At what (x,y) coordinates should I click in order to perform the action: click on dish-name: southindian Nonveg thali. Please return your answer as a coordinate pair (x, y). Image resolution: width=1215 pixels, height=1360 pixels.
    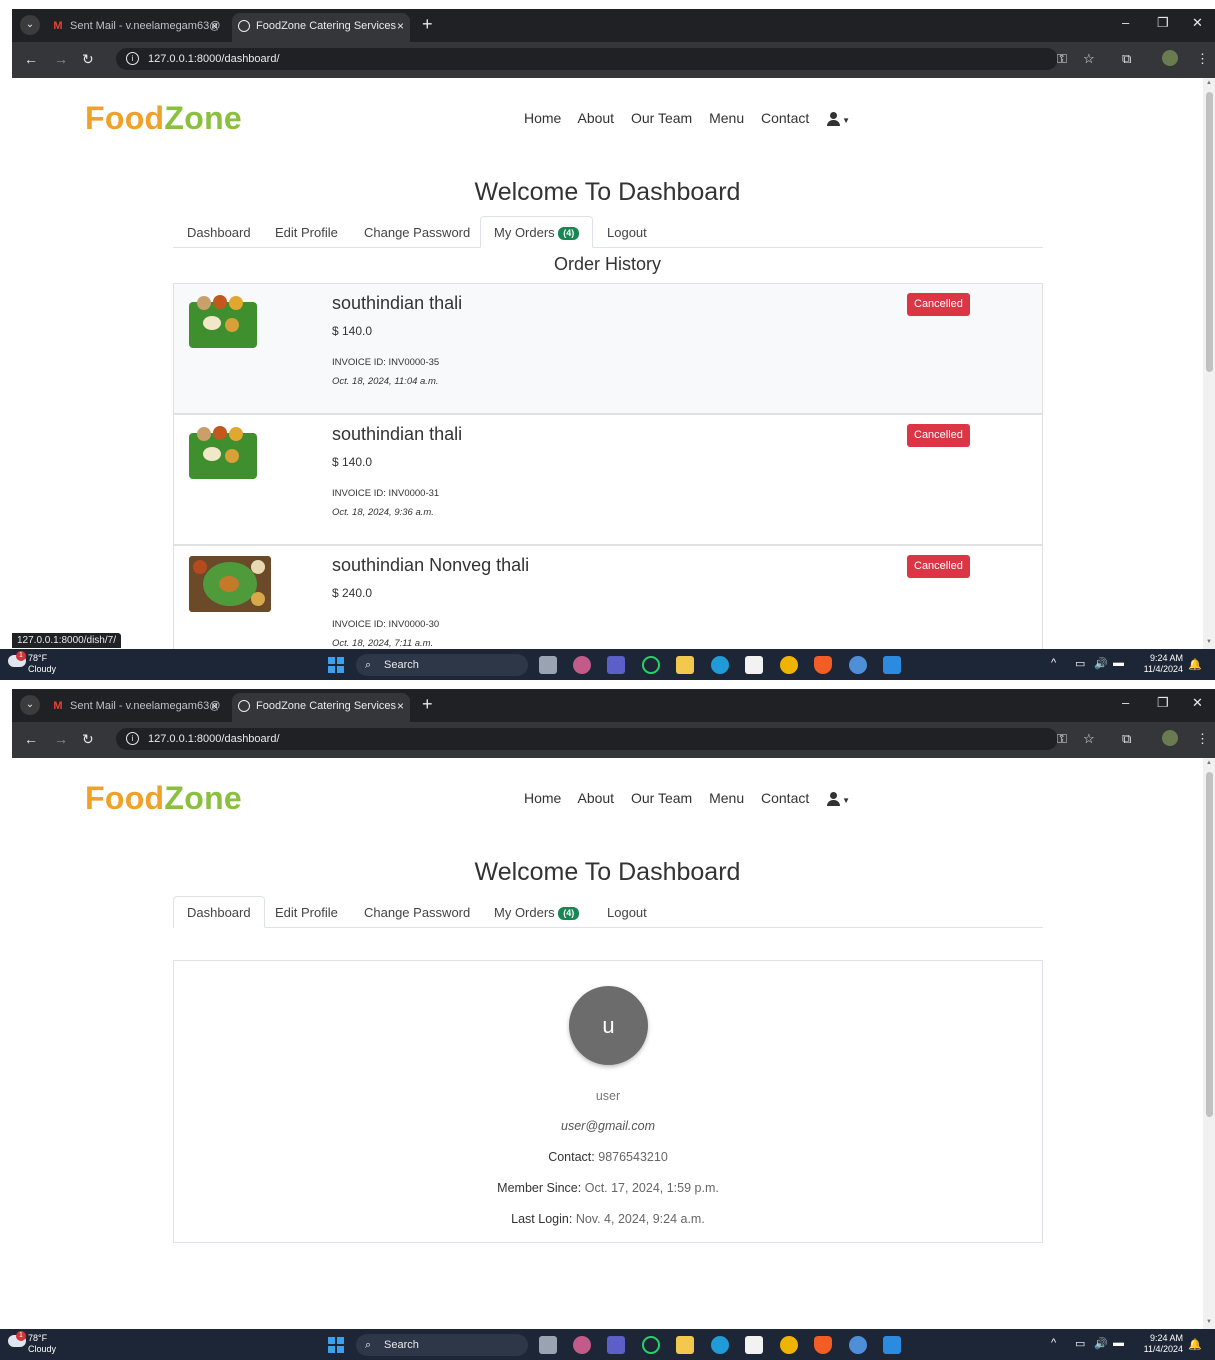
    Looking at the image, I should click on (430, 565).